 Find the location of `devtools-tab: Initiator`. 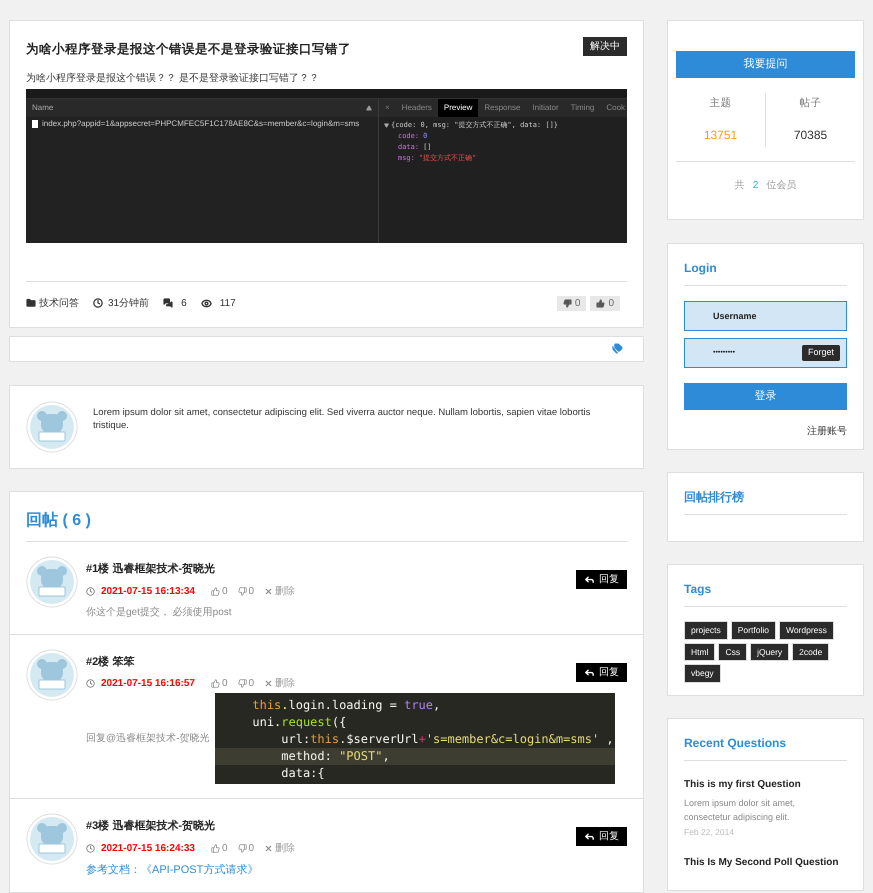

devtools-tab: Initiator is located at coordinates (545, 107).